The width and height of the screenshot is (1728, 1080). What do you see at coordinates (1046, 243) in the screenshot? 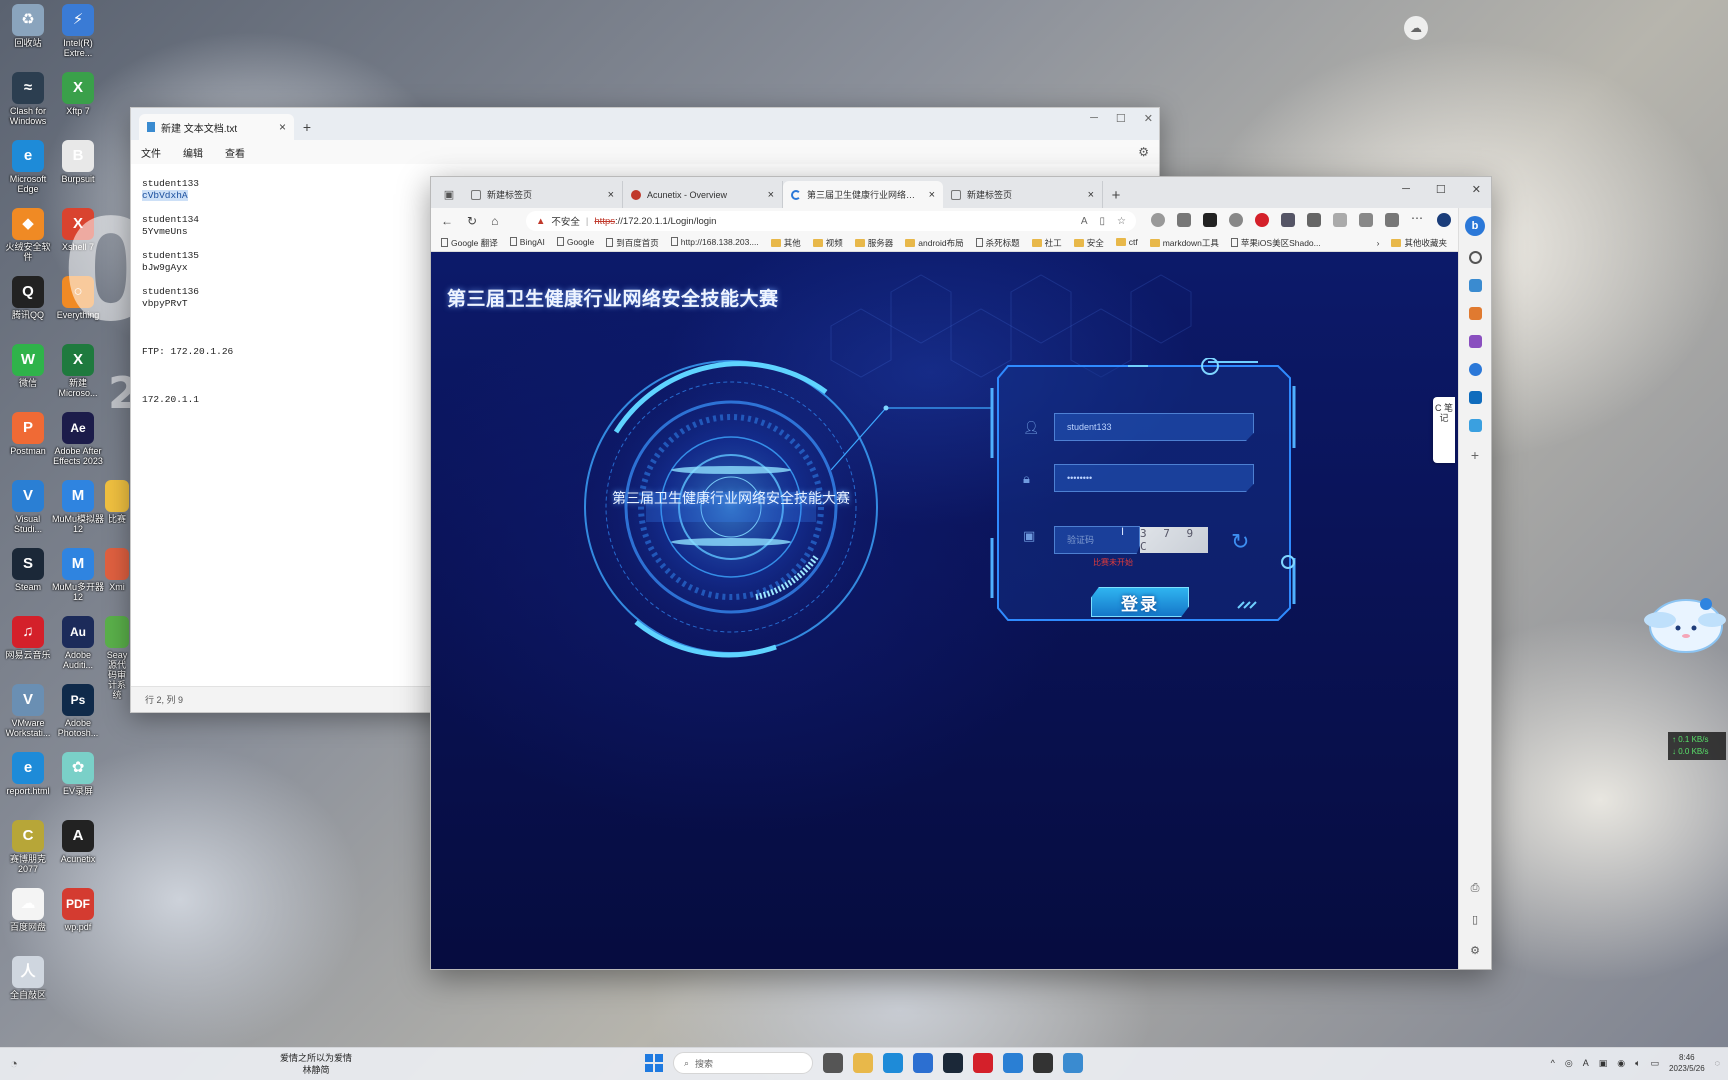
I see `bookmark-item: 社工` at bounding box center [1046, 243].